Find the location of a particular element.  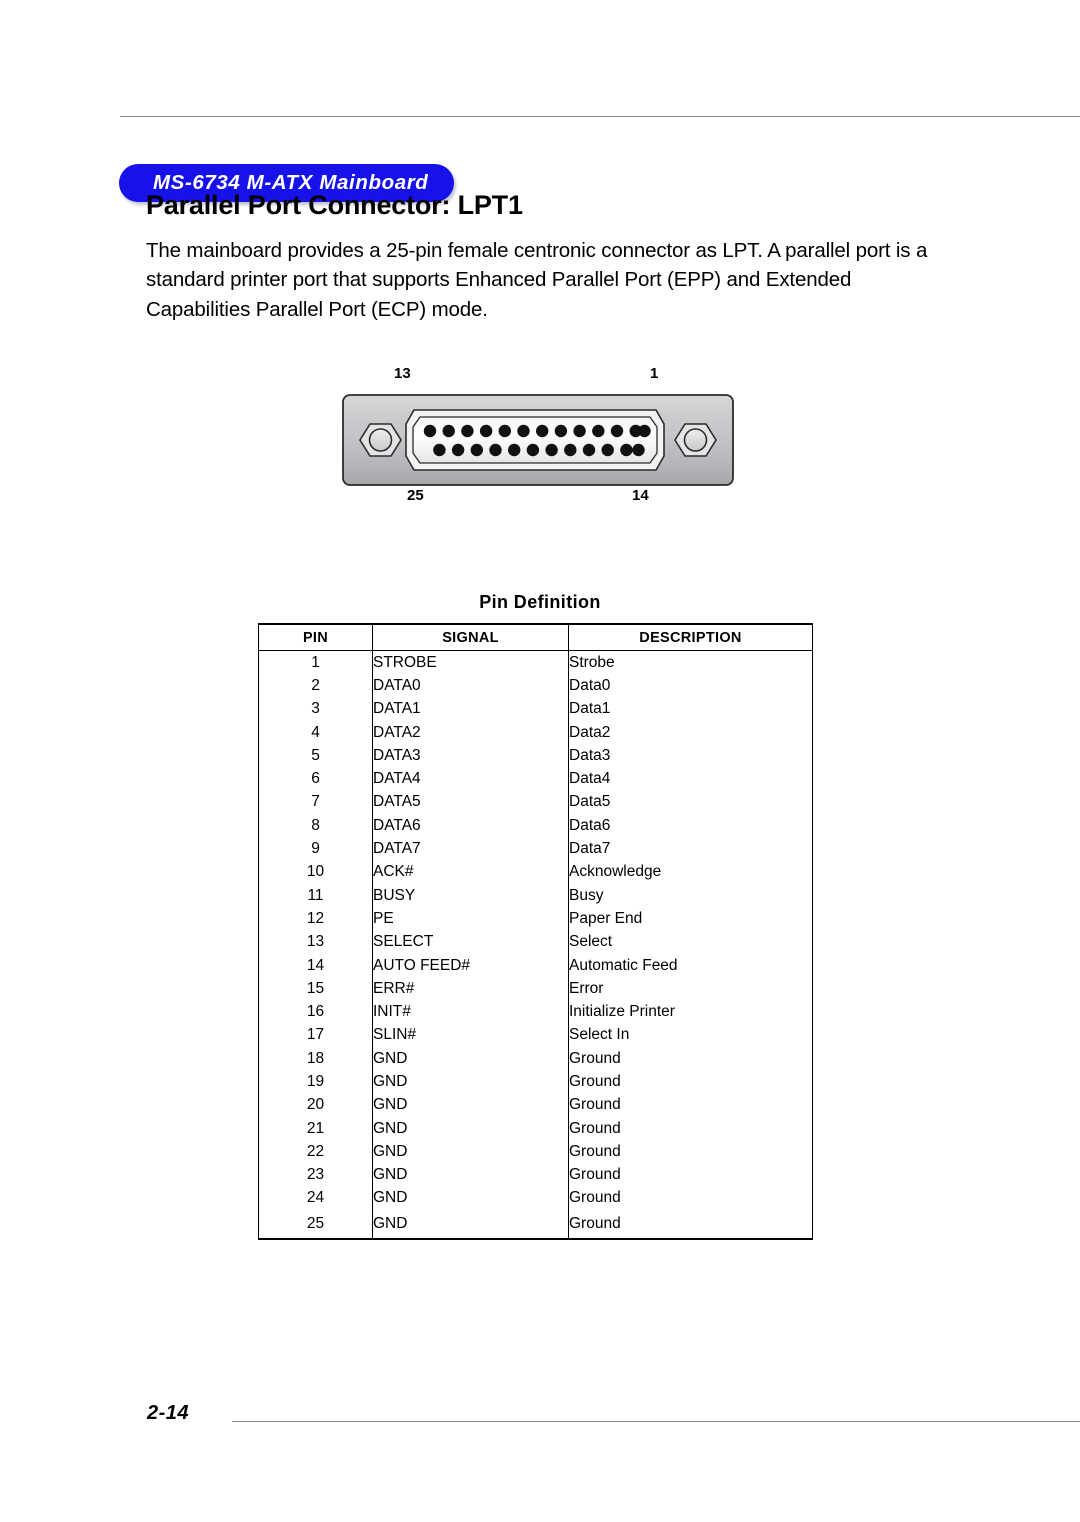

table-row: 24 GND Ground is located at coordinates (535, 1198).